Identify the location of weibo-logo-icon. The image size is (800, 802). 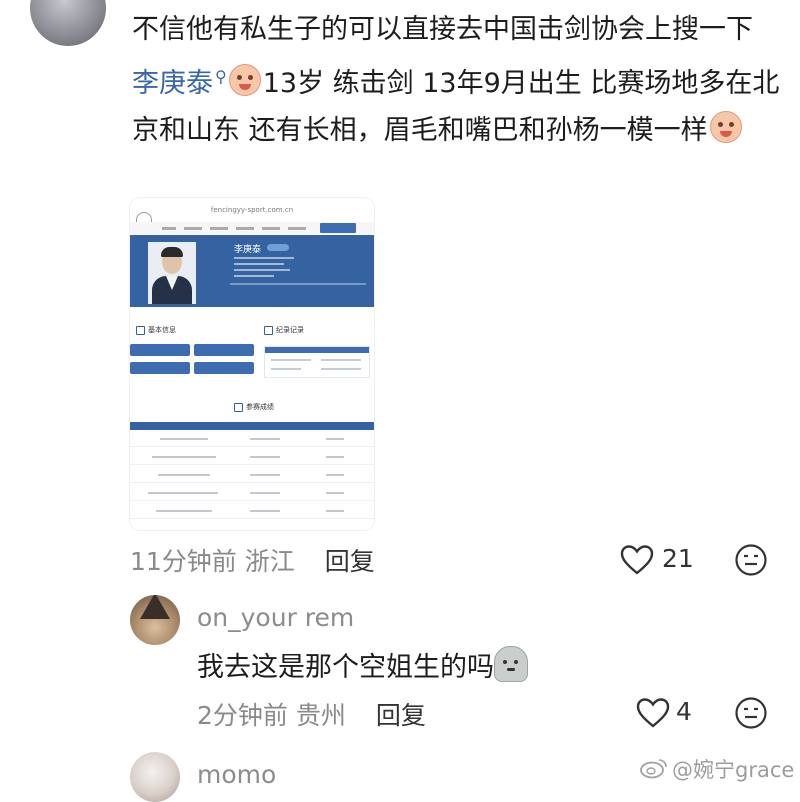
(653, 769).